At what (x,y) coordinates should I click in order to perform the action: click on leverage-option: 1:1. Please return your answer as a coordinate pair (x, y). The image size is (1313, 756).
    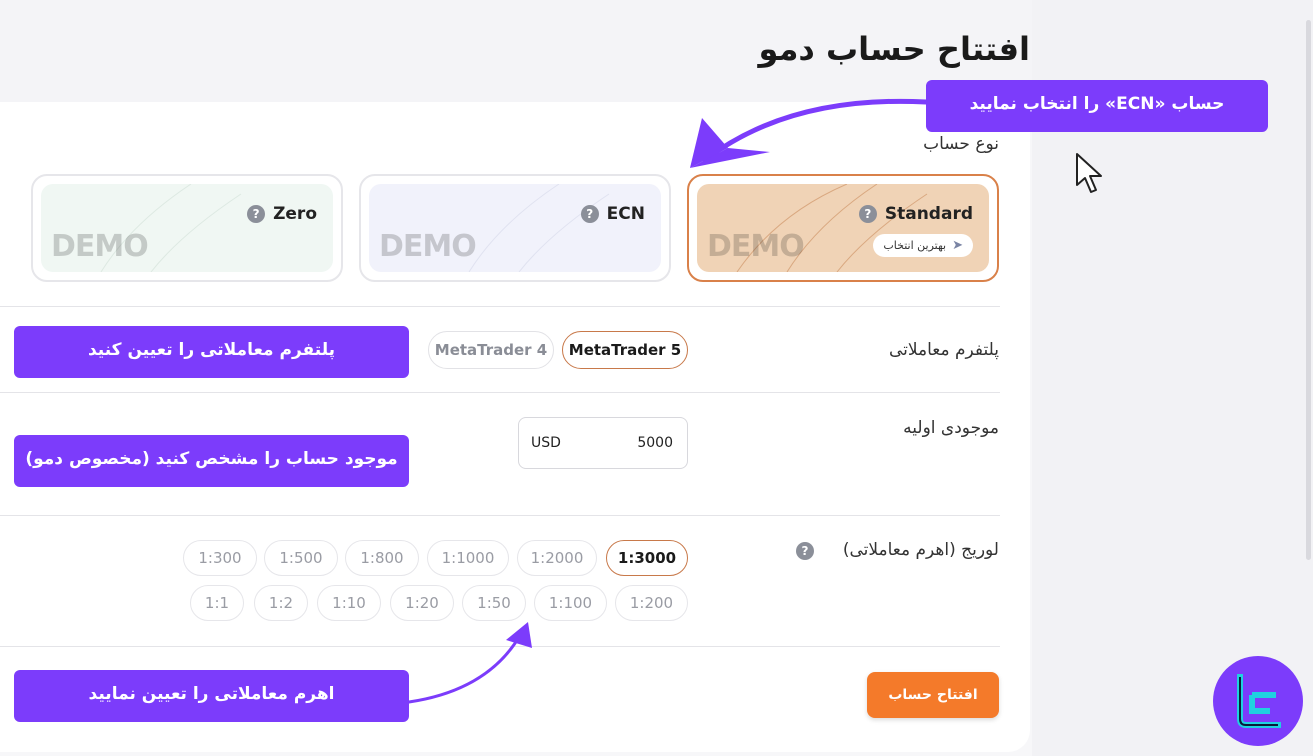
    Looking at the image, I should click on (217, 603).